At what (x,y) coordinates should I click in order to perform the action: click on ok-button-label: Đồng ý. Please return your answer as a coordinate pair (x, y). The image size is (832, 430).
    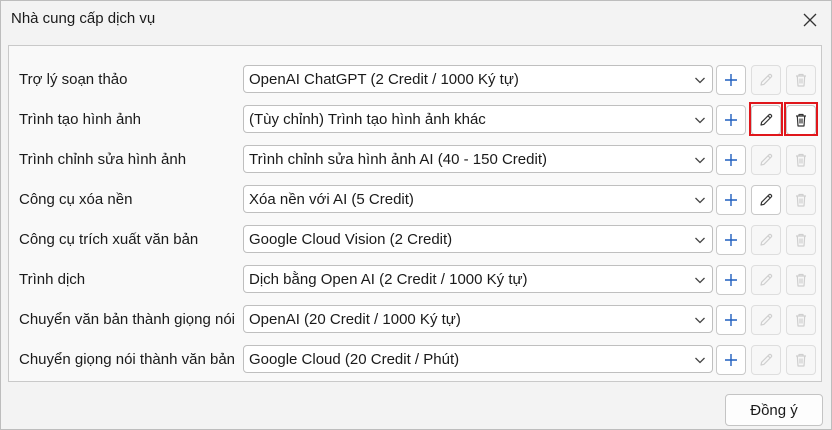
    Looking at the image, I should click on (774, 410).